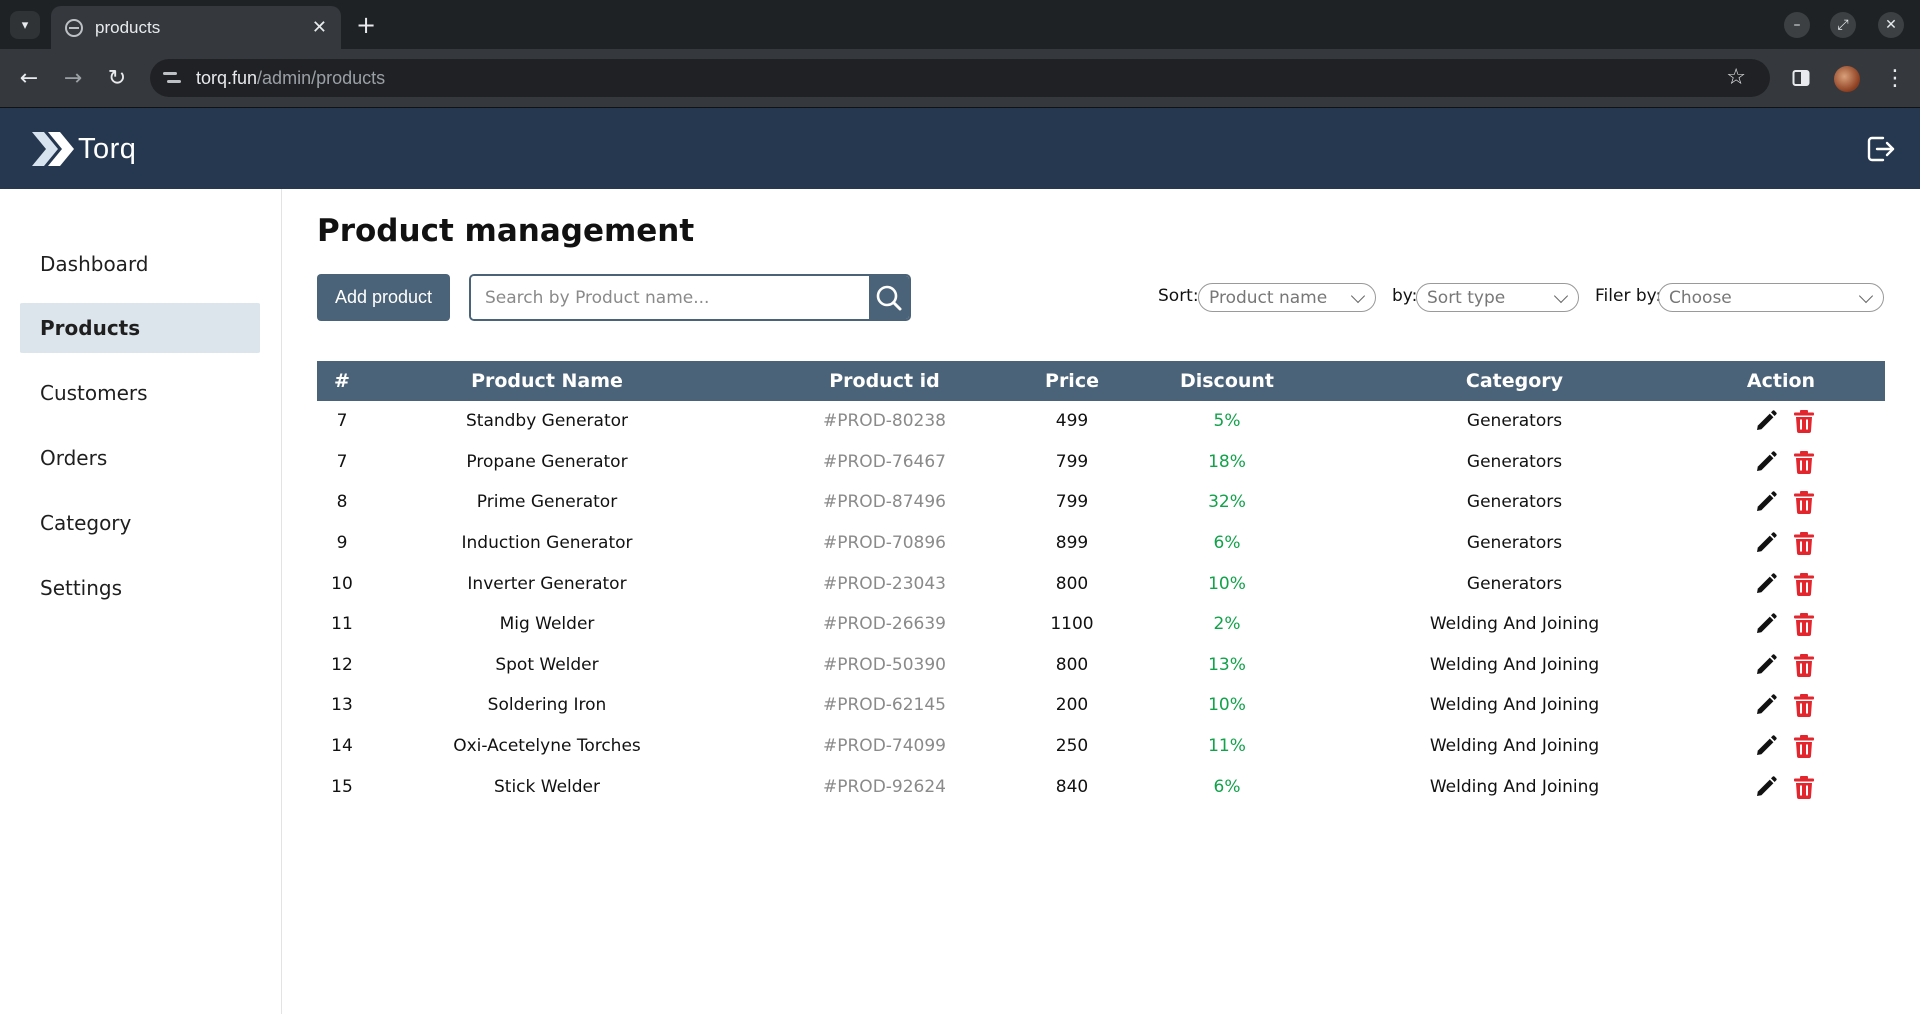 The image size is (1920, 1031). Describe the element at coordinates (53, 149) in the screenshot. I see `logo-chevrons-icon` at that location.